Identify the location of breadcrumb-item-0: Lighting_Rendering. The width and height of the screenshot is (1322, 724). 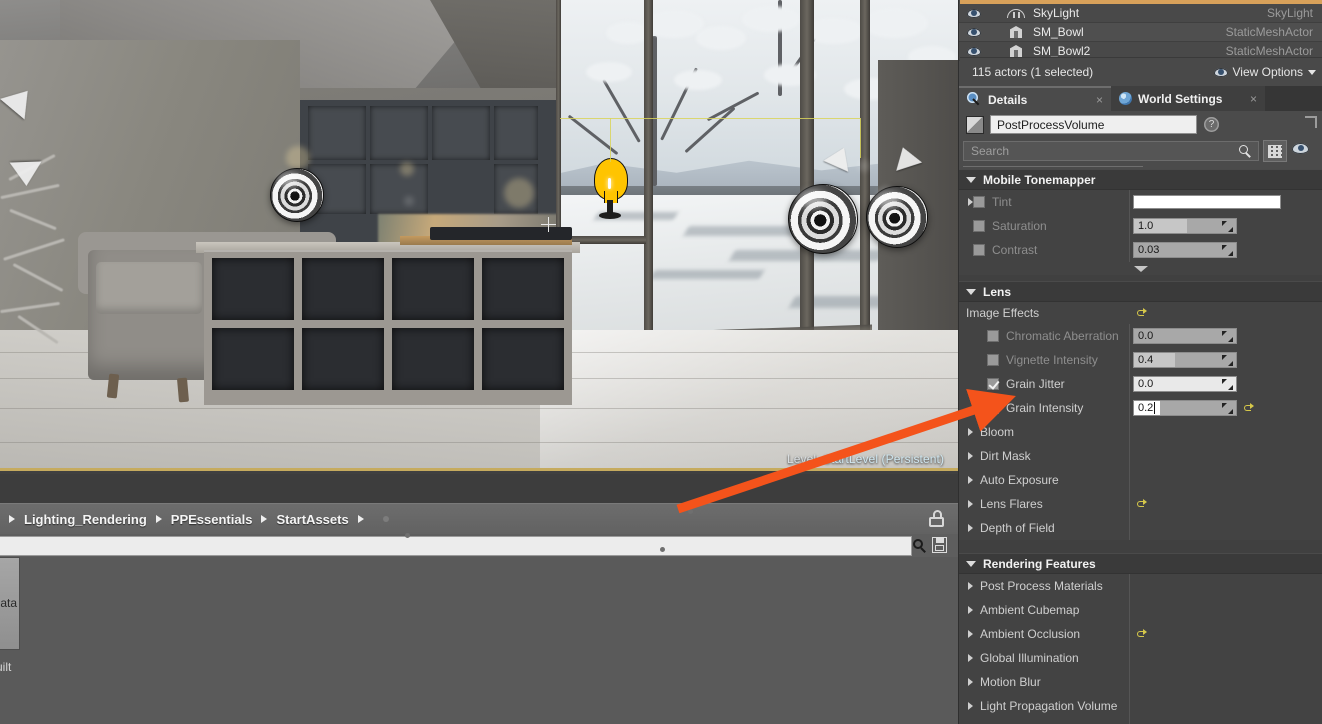
(73, 519).